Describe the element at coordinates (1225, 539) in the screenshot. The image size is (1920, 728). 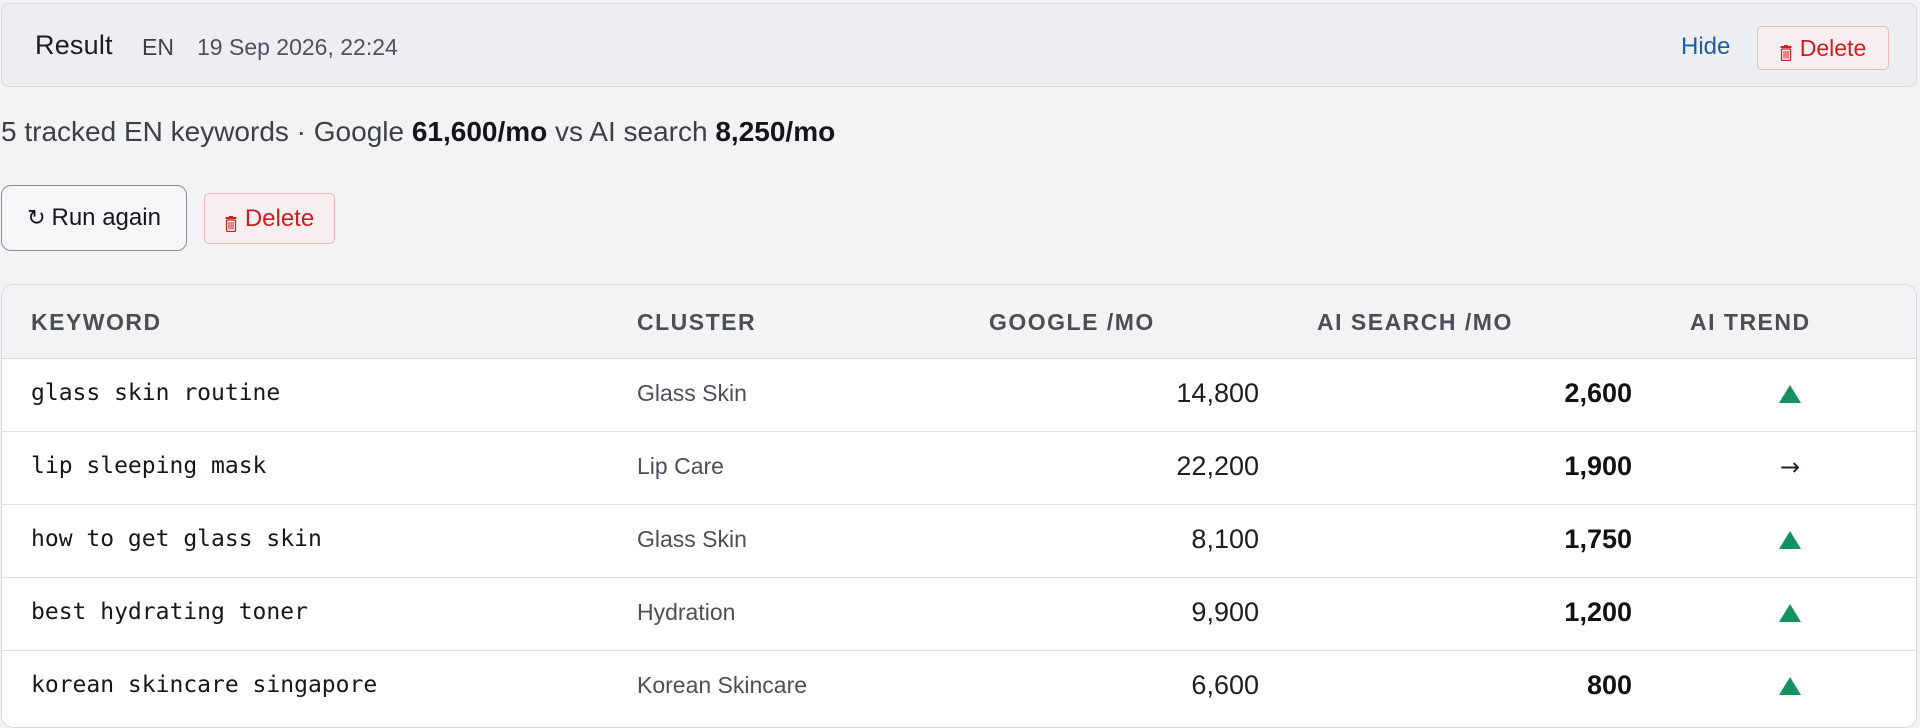
I see `google-volume-cell: 8,100` at that location.